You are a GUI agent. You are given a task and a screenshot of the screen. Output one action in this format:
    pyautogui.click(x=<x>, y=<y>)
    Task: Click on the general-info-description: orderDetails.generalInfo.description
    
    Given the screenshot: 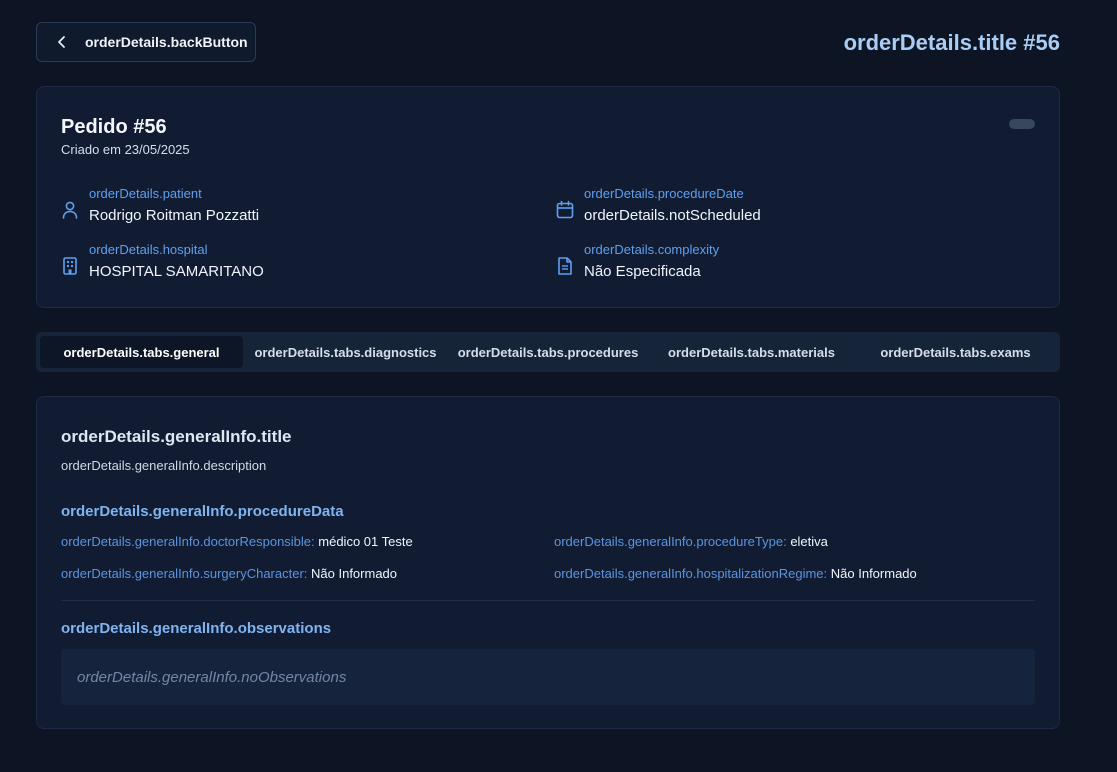 What is the action you would take?
    pyautogui.click(x=164, y=465)
    